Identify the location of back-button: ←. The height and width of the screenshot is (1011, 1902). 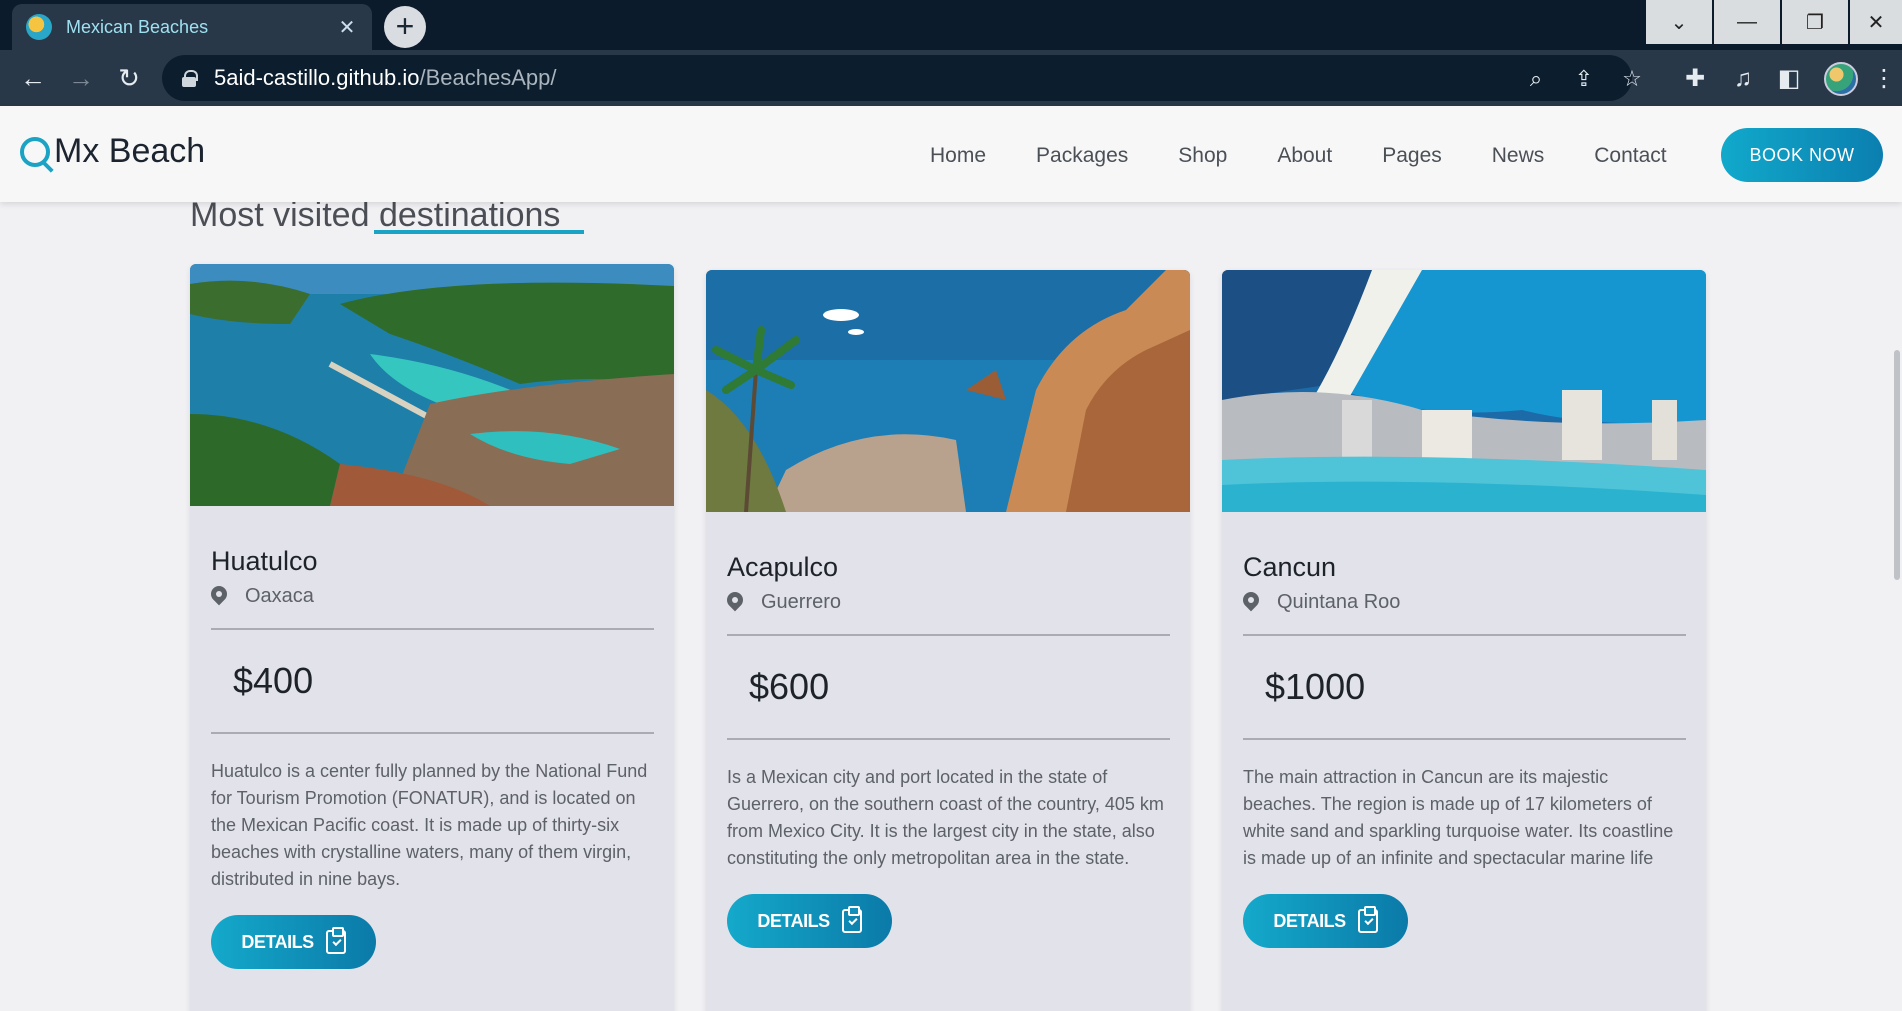
(33, 79).